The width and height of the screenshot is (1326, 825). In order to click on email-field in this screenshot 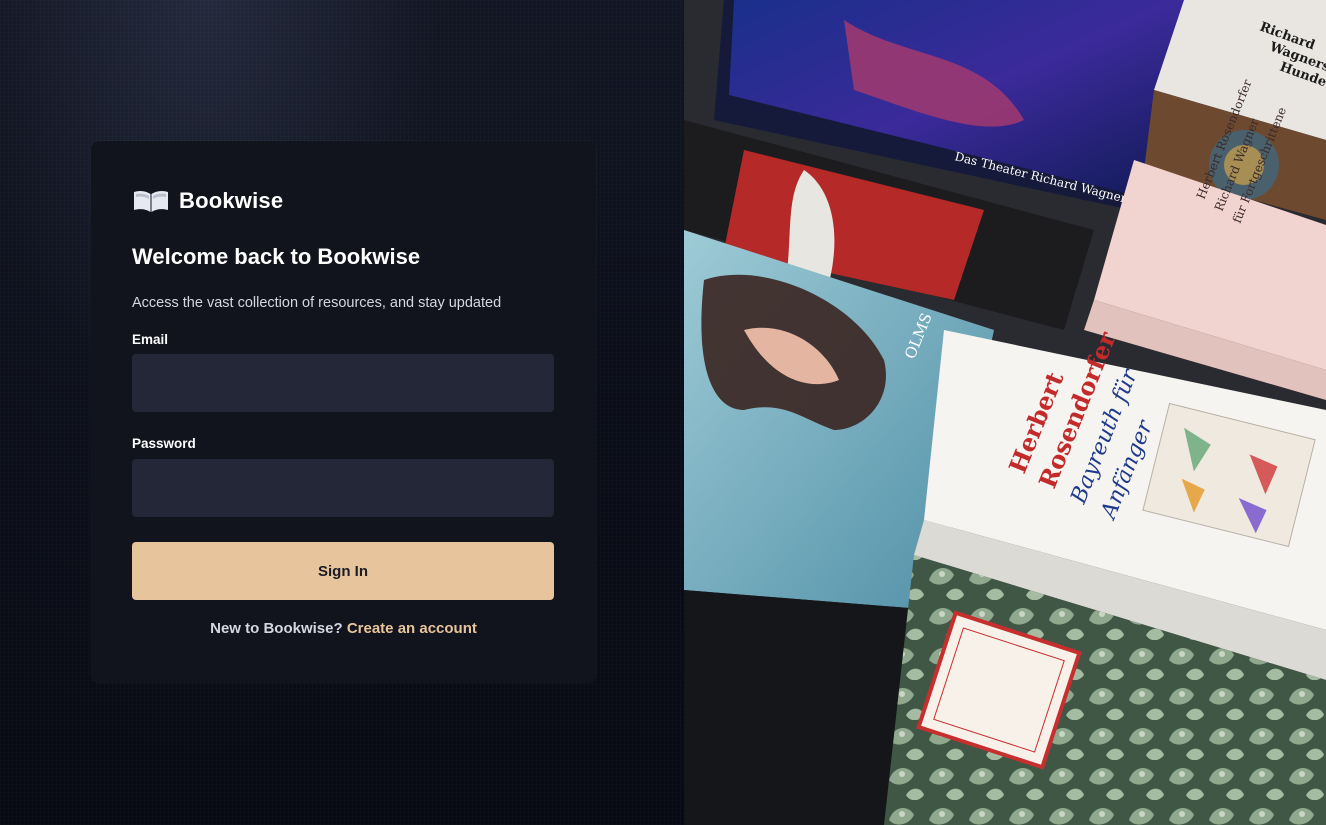, I will do `click(343, 383)`.